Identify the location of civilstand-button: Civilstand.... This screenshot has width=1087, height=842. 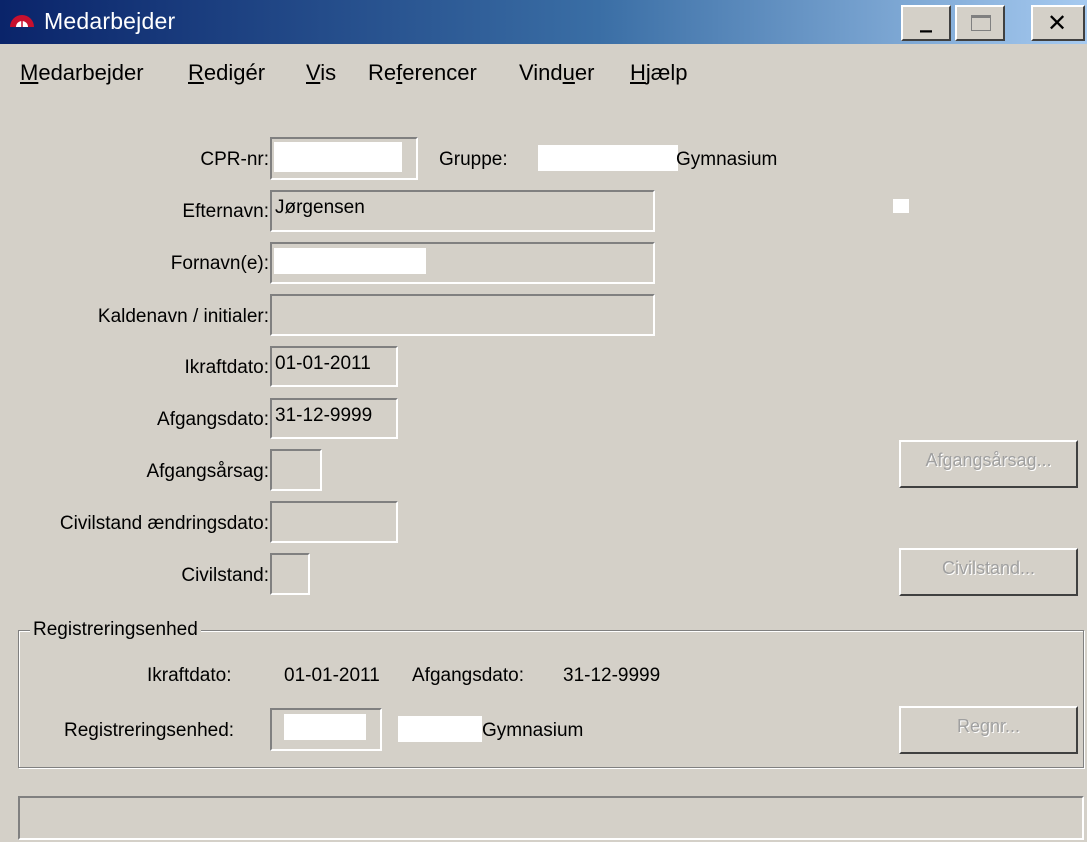
(988, 572).